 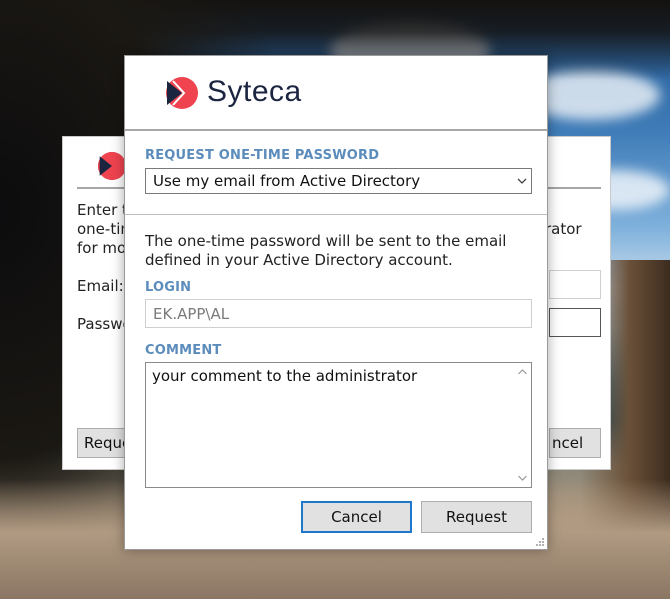 What do you see at coordinates (476, 517) in the screenshot?
I see `request-button: Request` at bounding box center [476, 517].